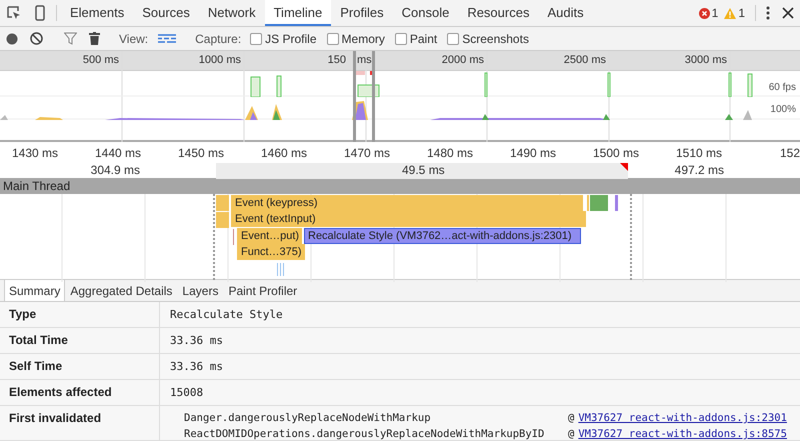  I want to click on panel-tab: Resources, so click(498, 13).